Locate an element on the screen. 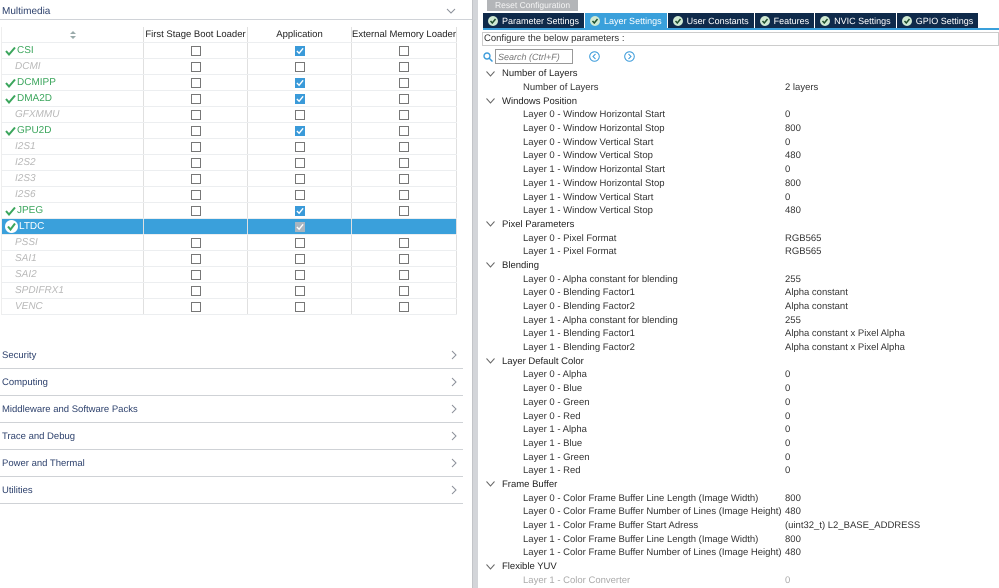 The width and height of the screenshot is (999, 588). parameter-label: Layer 1 - Red is located at coordinates (631, 470).